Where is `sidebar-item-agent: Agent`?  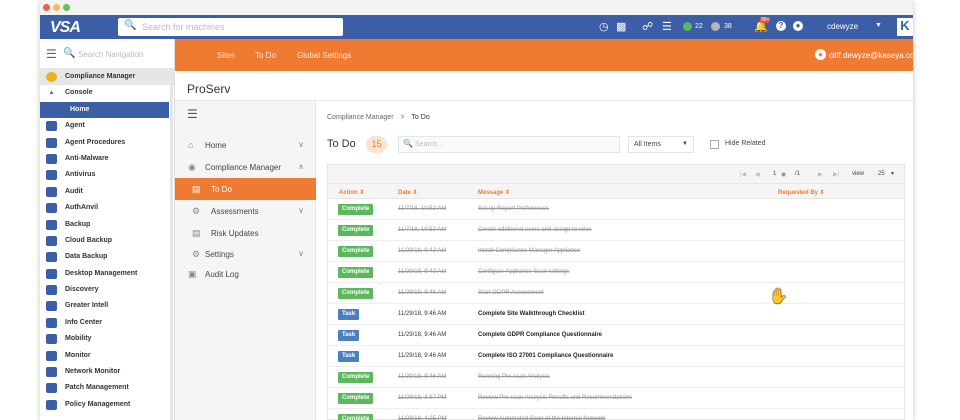
sidebar-item-agent: Agent is located at coordinates (107, 126).